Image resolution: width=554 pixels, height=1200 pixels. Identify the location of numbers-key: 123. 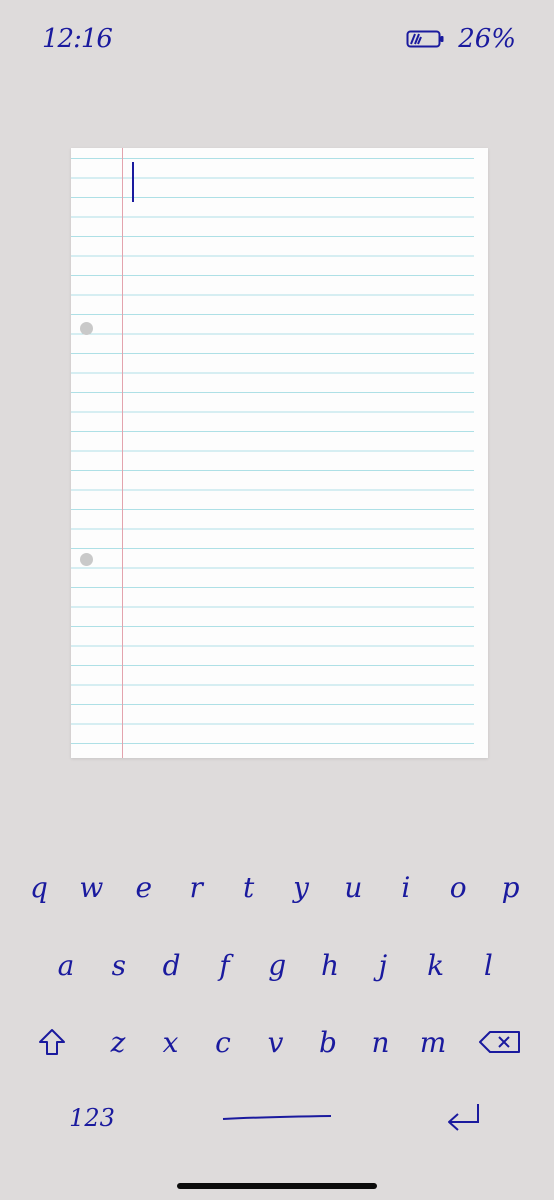
(92, 1118).